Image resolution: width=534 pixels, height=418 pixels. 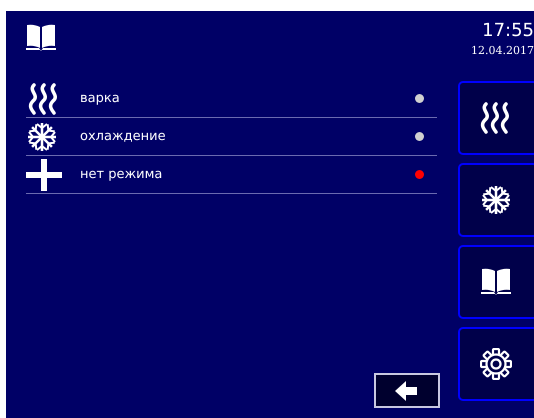 What do you see at coordinates (100, 98) in the screenshot?
I see `mode-label: варка` at bounding box center [100, 98].